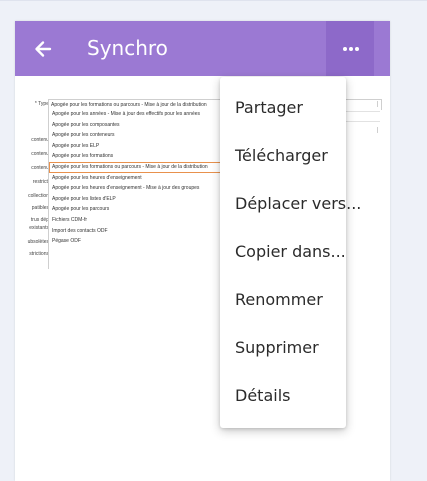 Image resolution: width=427 pixels, height=481 pixels. What do you see at coordinates (39, 228) in the screenshot?
I see `side-label: existants` at bounding box center [39, 228].